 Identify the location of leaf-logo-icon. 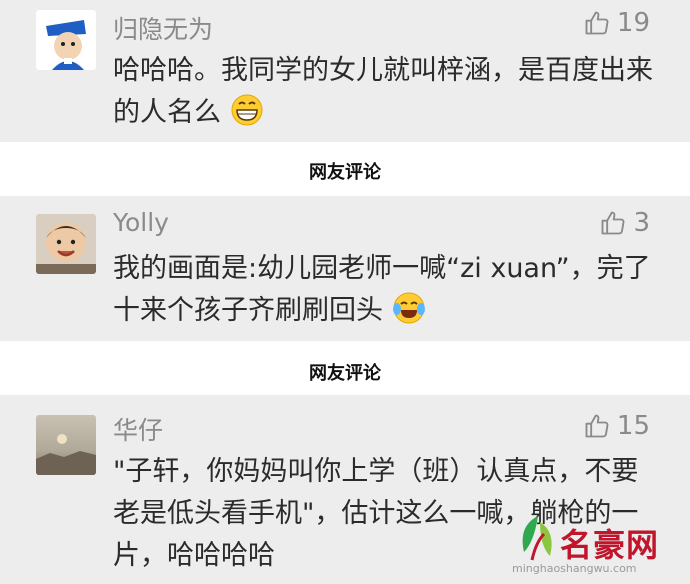
(537, 538).